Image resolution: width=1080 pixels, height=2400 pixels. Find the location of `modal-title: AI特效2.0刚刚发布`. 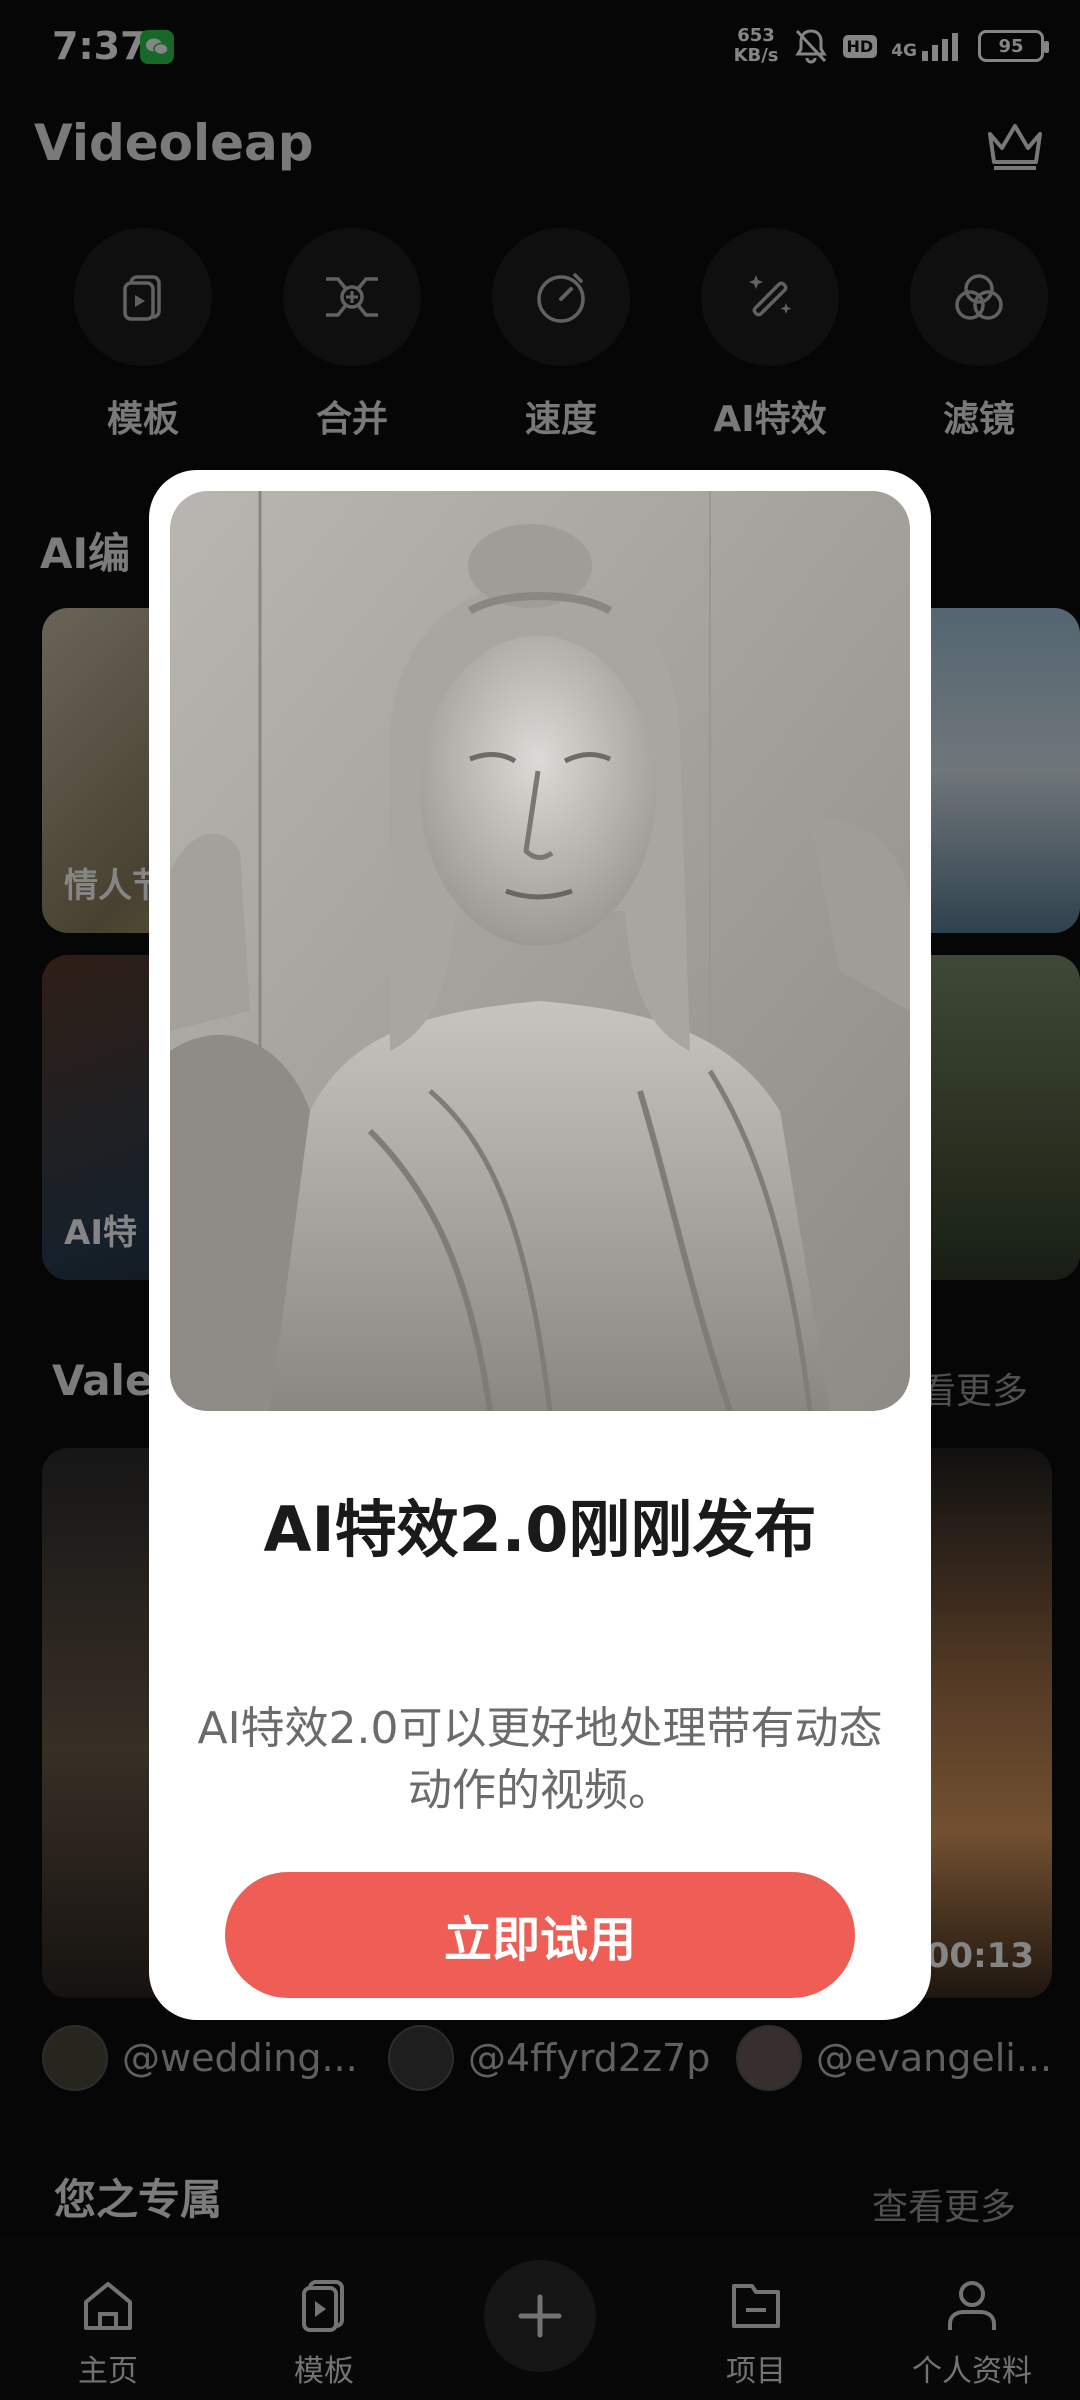

modal-title: AI特效2.0刚刚发布 is located at coordinates (540, 1529).